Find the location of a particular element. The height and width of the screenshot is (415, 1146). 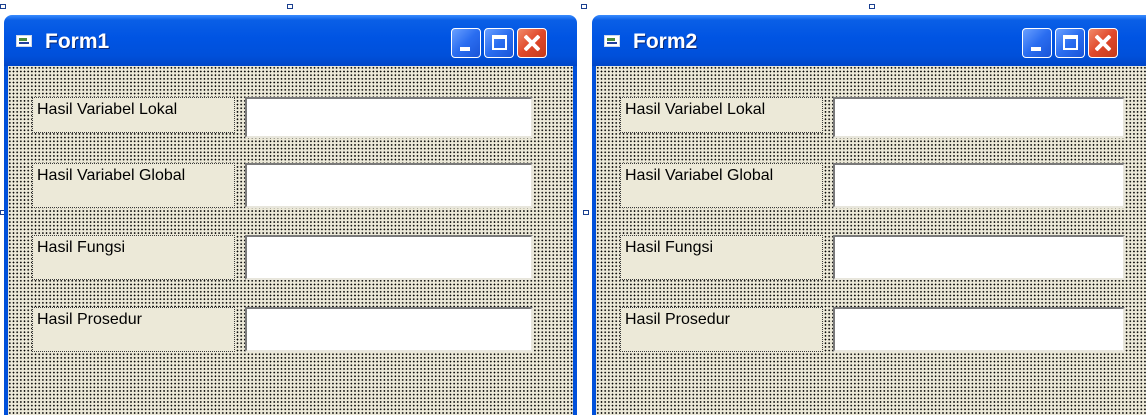

form1-title: Form1 is located at coordinates (77, 41).